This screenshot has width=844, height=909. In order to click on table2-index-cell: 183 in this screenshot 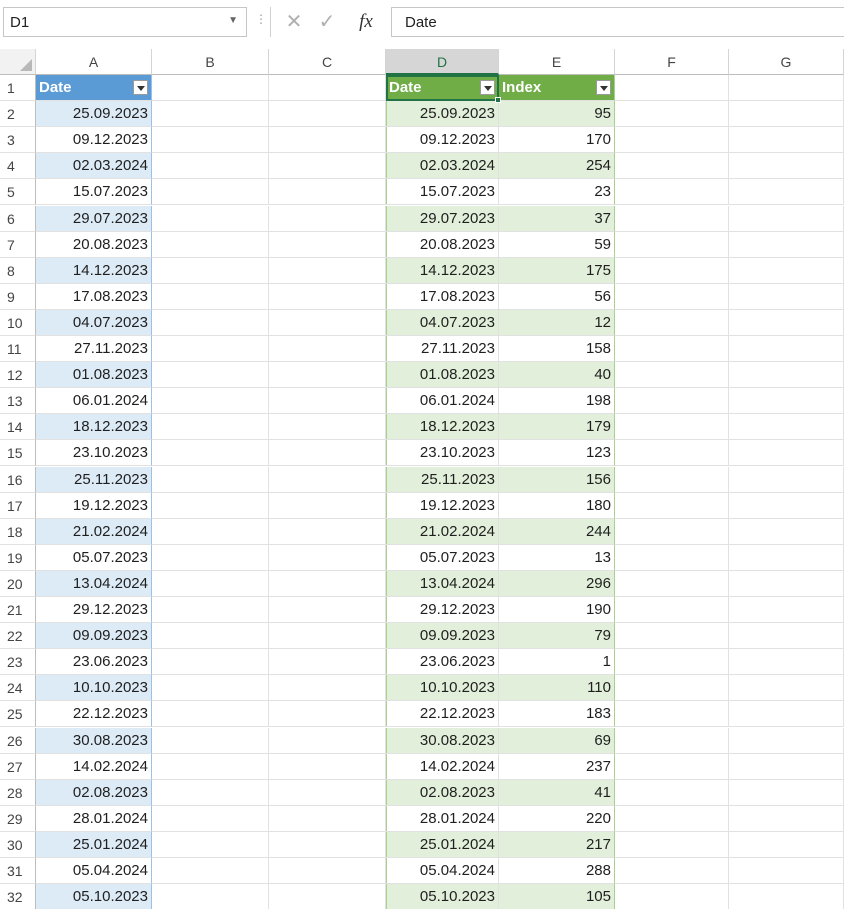, I will do `click(557, 714)`.